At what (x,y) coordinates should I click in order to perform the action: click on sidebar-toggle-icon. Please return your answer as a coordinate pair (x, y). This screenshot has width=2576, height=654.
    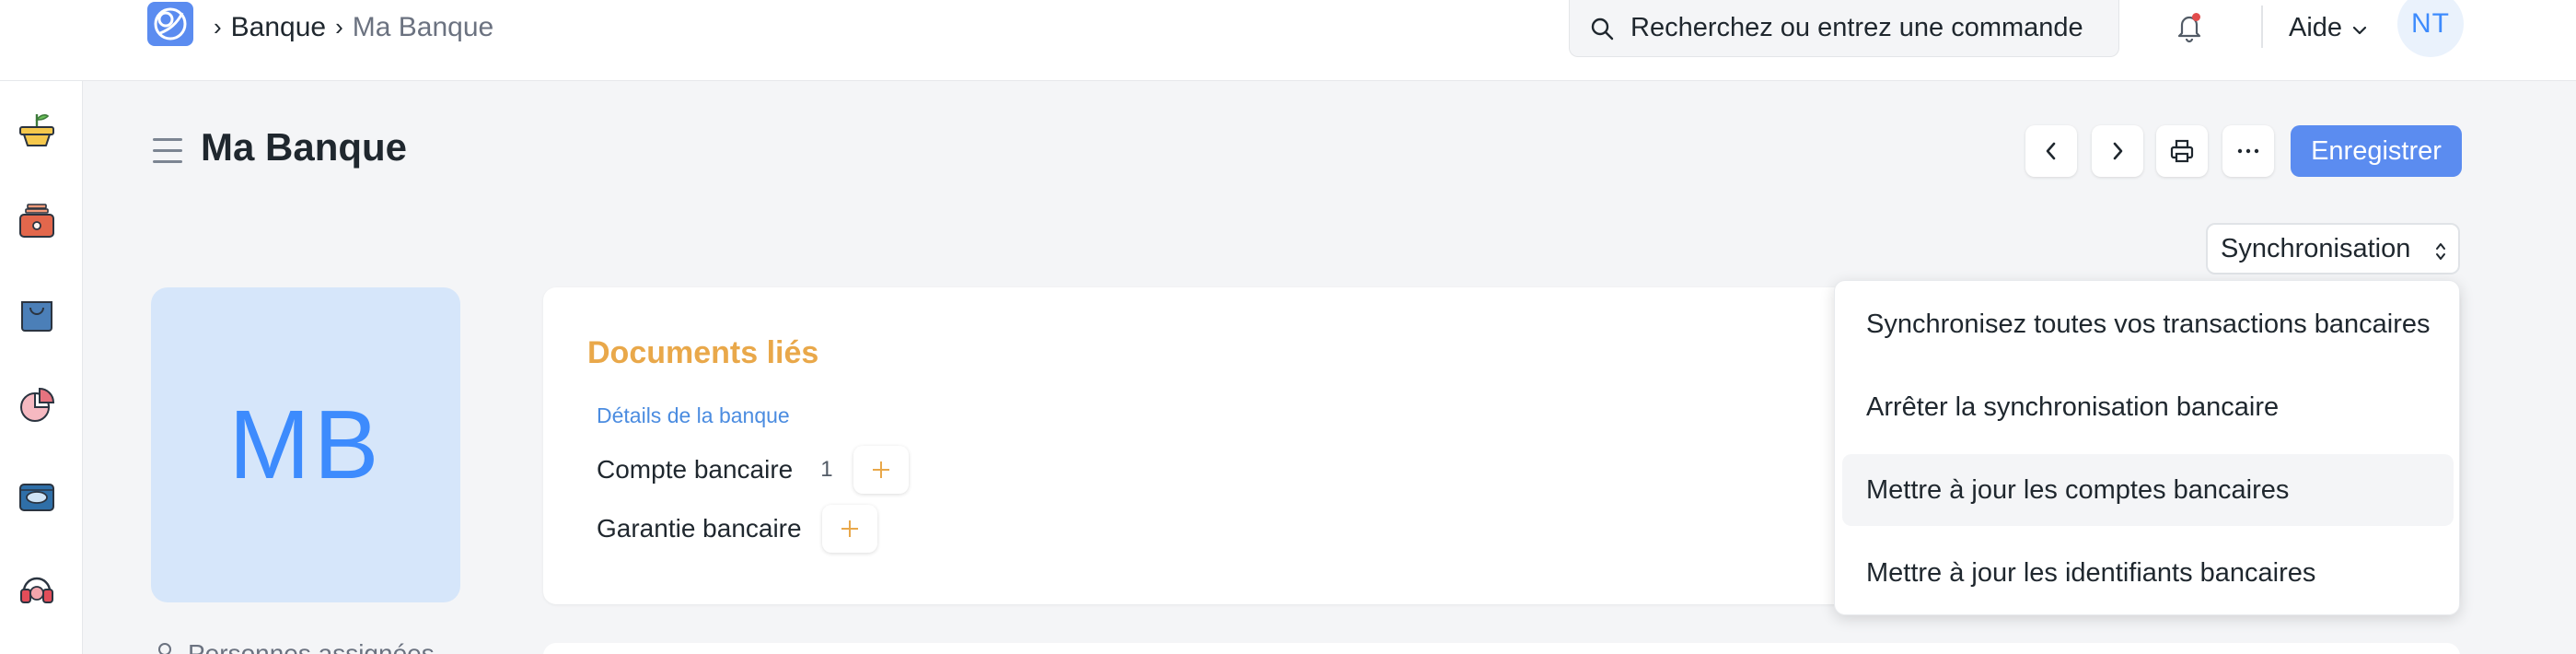
    Looking at the image, I should click on (167, 151).